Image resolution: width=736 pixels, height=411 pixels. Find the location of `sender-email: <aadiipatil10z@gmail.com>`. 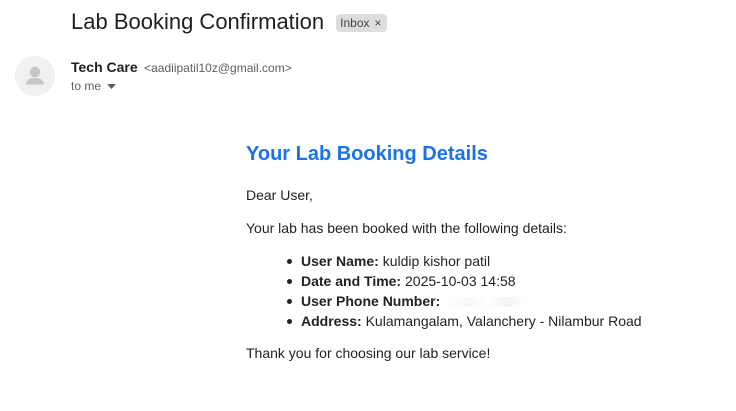

sender-email: <aadiipatil10z@gmail.com> is located at coordinates (218, 68).